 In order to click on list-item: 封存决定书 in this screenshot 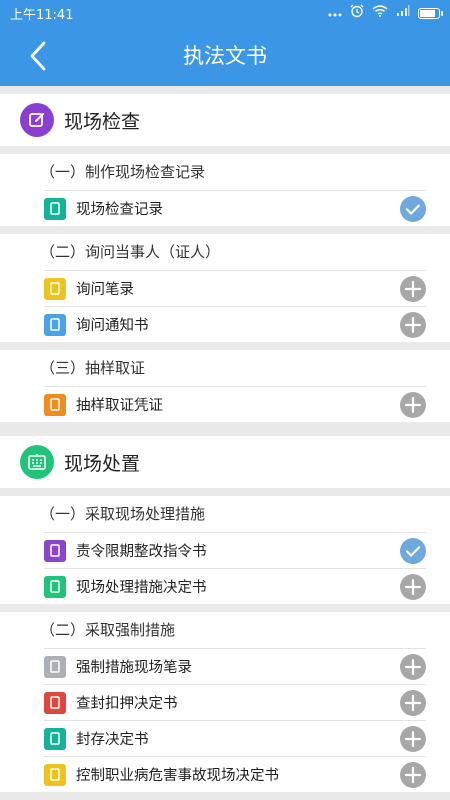, I will do `click(235, 738)`.